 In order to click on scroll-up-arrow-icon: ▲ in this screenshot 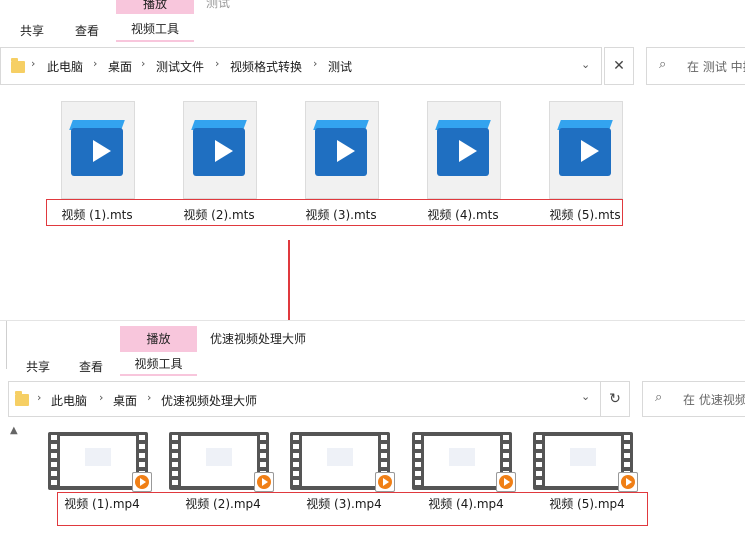, I will do `click(14, 430)`.